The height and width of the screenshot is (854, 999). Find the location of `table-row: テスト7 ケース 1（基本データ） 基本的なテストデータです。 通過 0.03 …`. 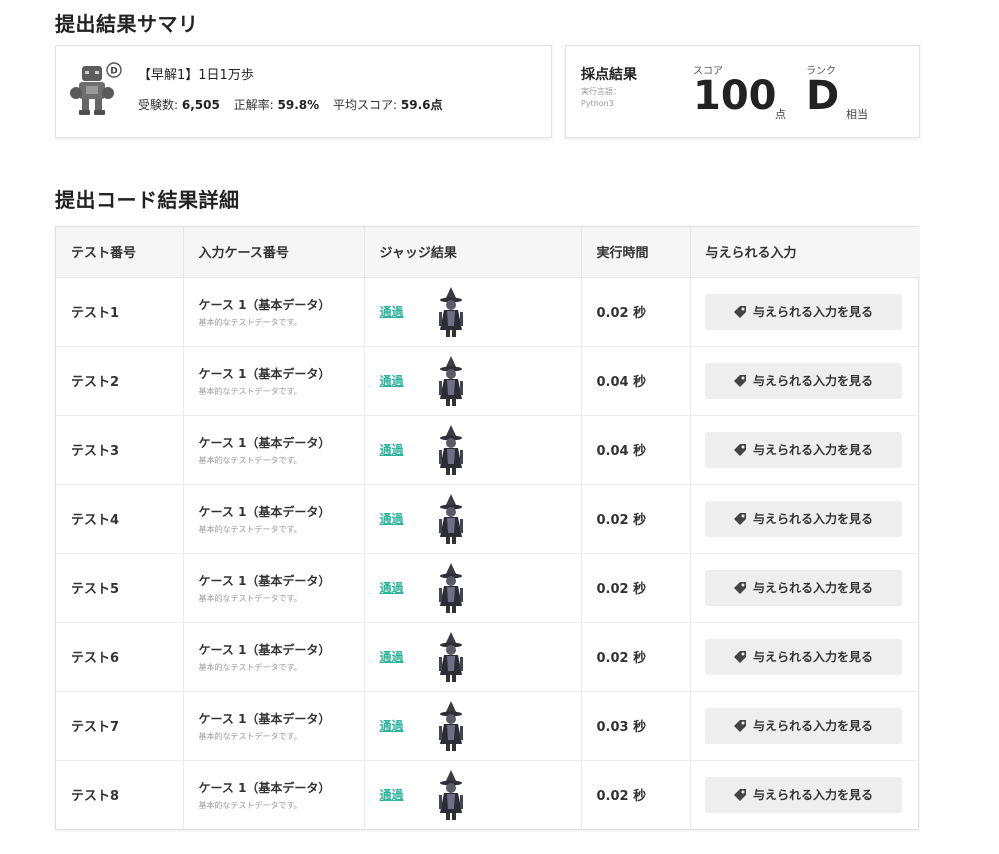

table-row: テスト7 ケース 1（基本データ） 基本的なテストデータです。 通過 0.03 … is located at coordinates (488, 726).